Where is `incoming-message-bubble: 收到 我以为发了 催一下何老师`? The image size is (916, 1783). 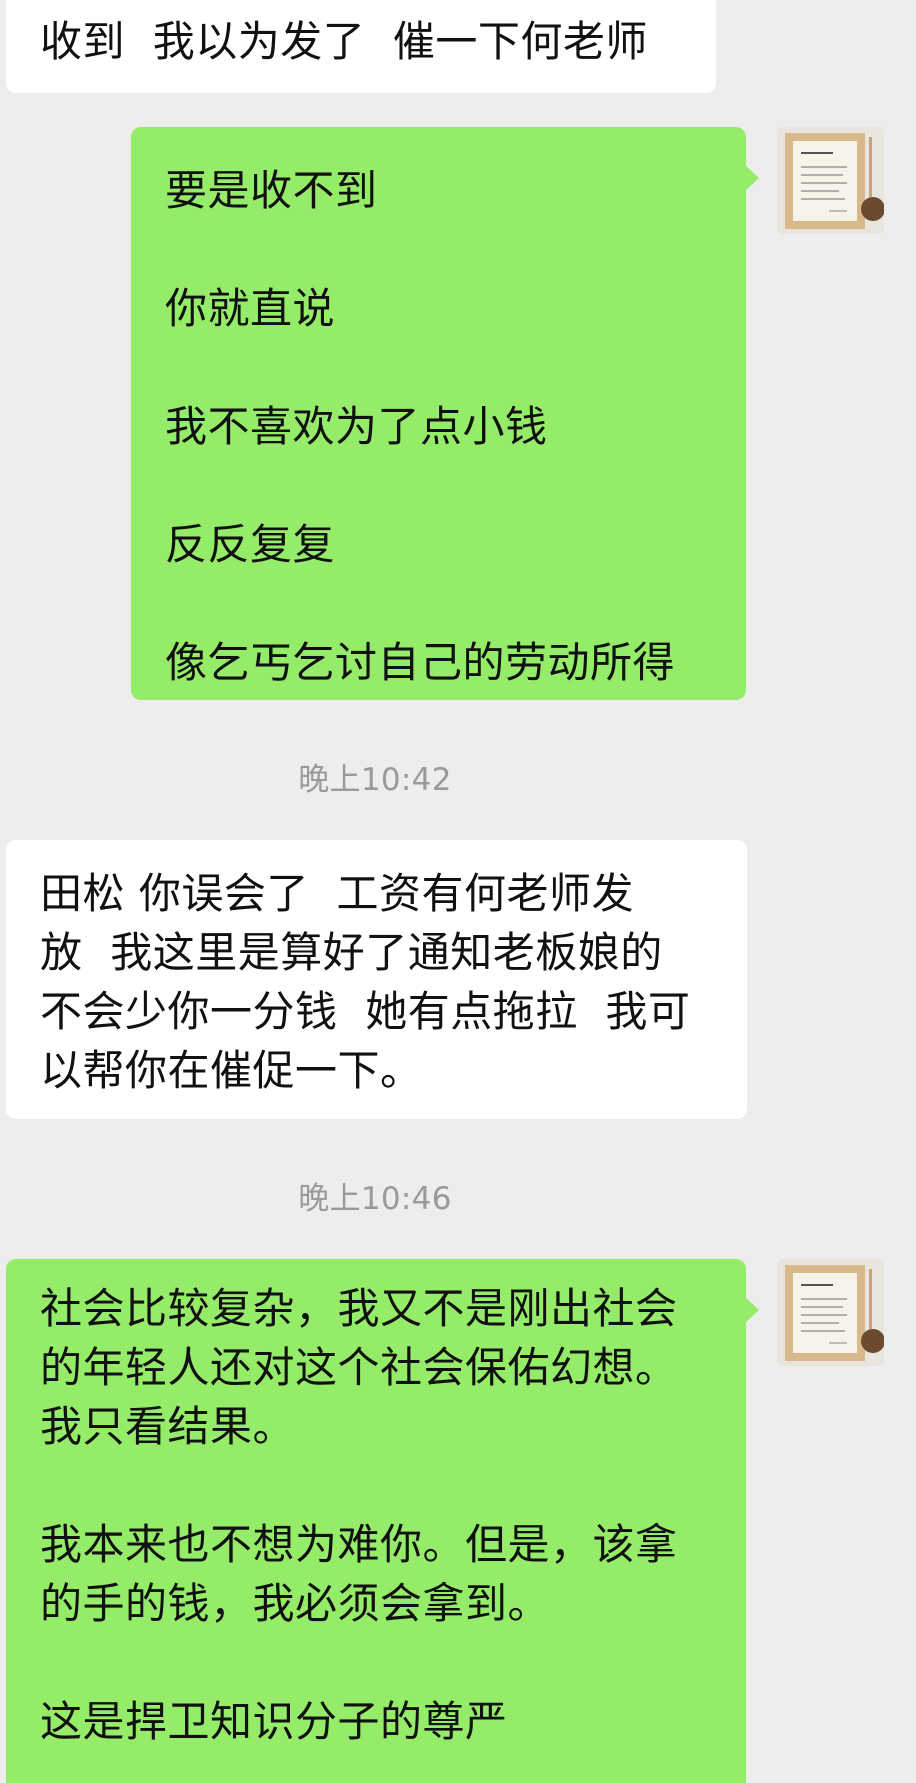
incoming-message-bubble: 收到 我以为发了 催一下何老师 is located at coordinates (361, 46).